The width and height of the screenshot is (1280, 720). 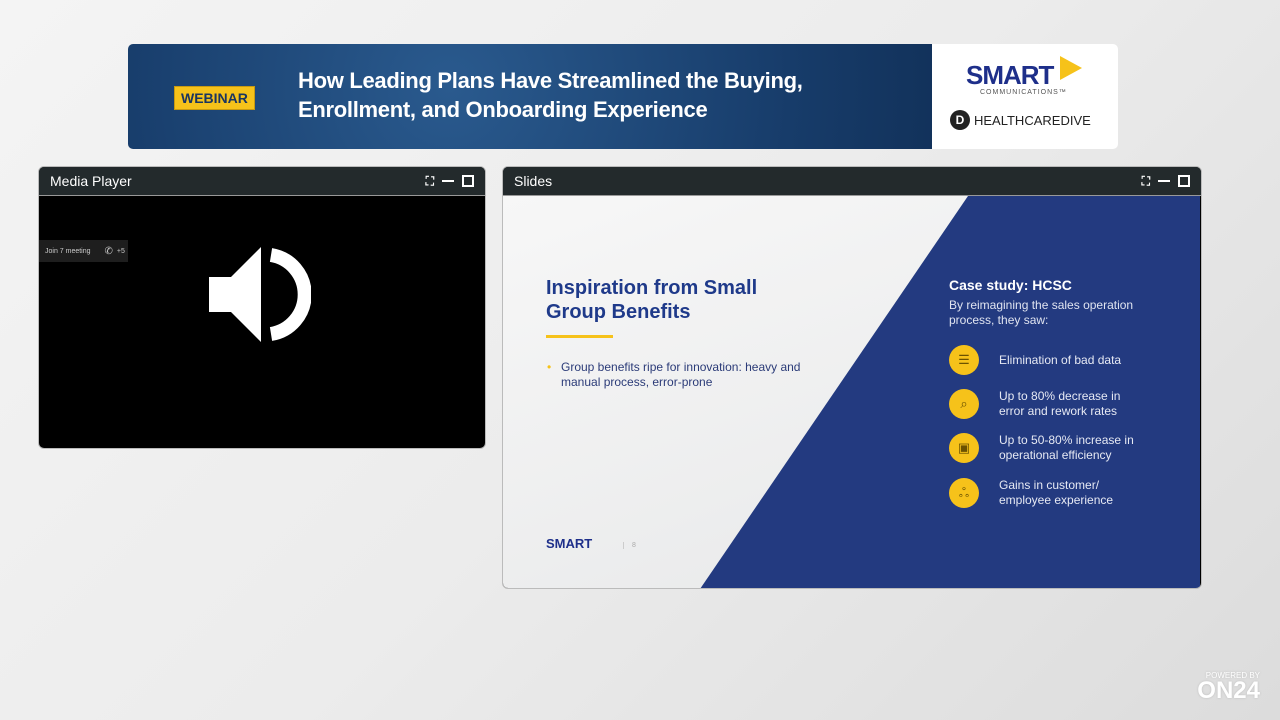 I want to click on chip-text: Join 7 meeting, so click(x=68, y=251).